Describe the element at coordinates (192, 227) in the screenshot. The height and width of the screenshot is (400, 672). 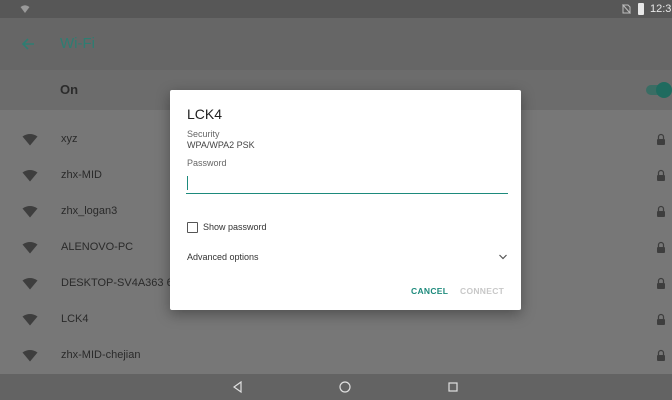
I see `show-password-checkbox` at that location.